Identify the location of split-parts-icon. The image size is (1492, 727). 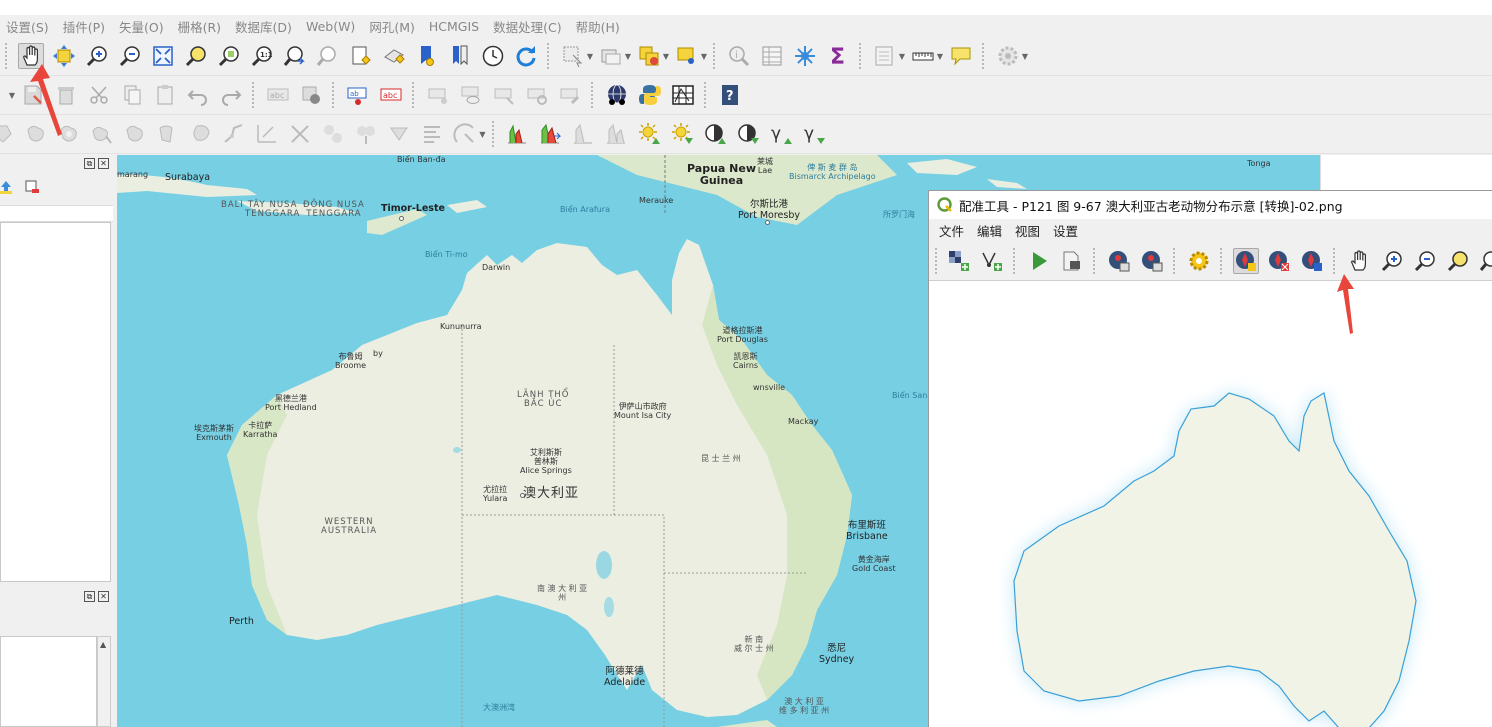
(333, 134).